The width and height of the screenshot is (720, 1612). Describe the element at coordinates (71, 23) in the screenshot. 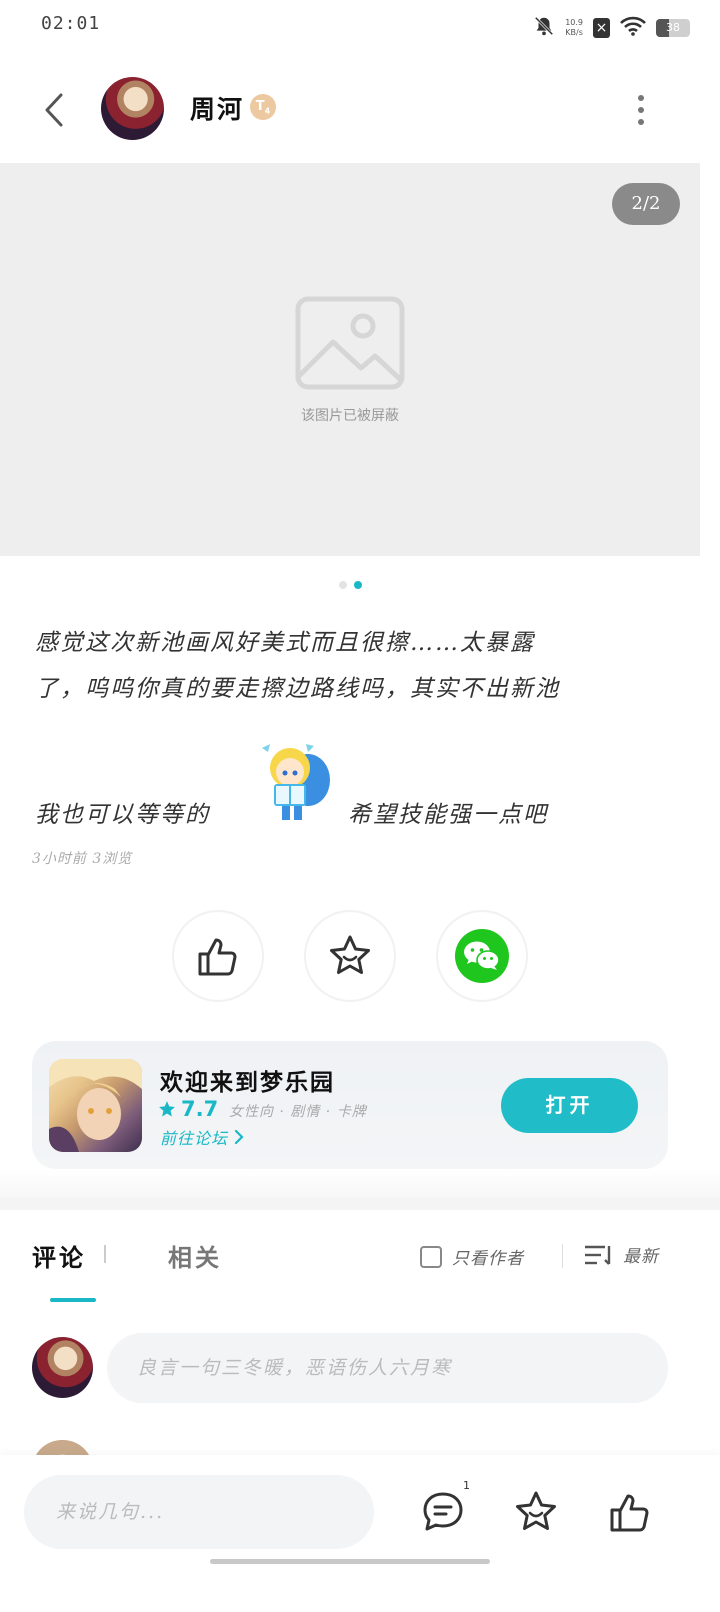

I see `status-time: 02:01` at that location.